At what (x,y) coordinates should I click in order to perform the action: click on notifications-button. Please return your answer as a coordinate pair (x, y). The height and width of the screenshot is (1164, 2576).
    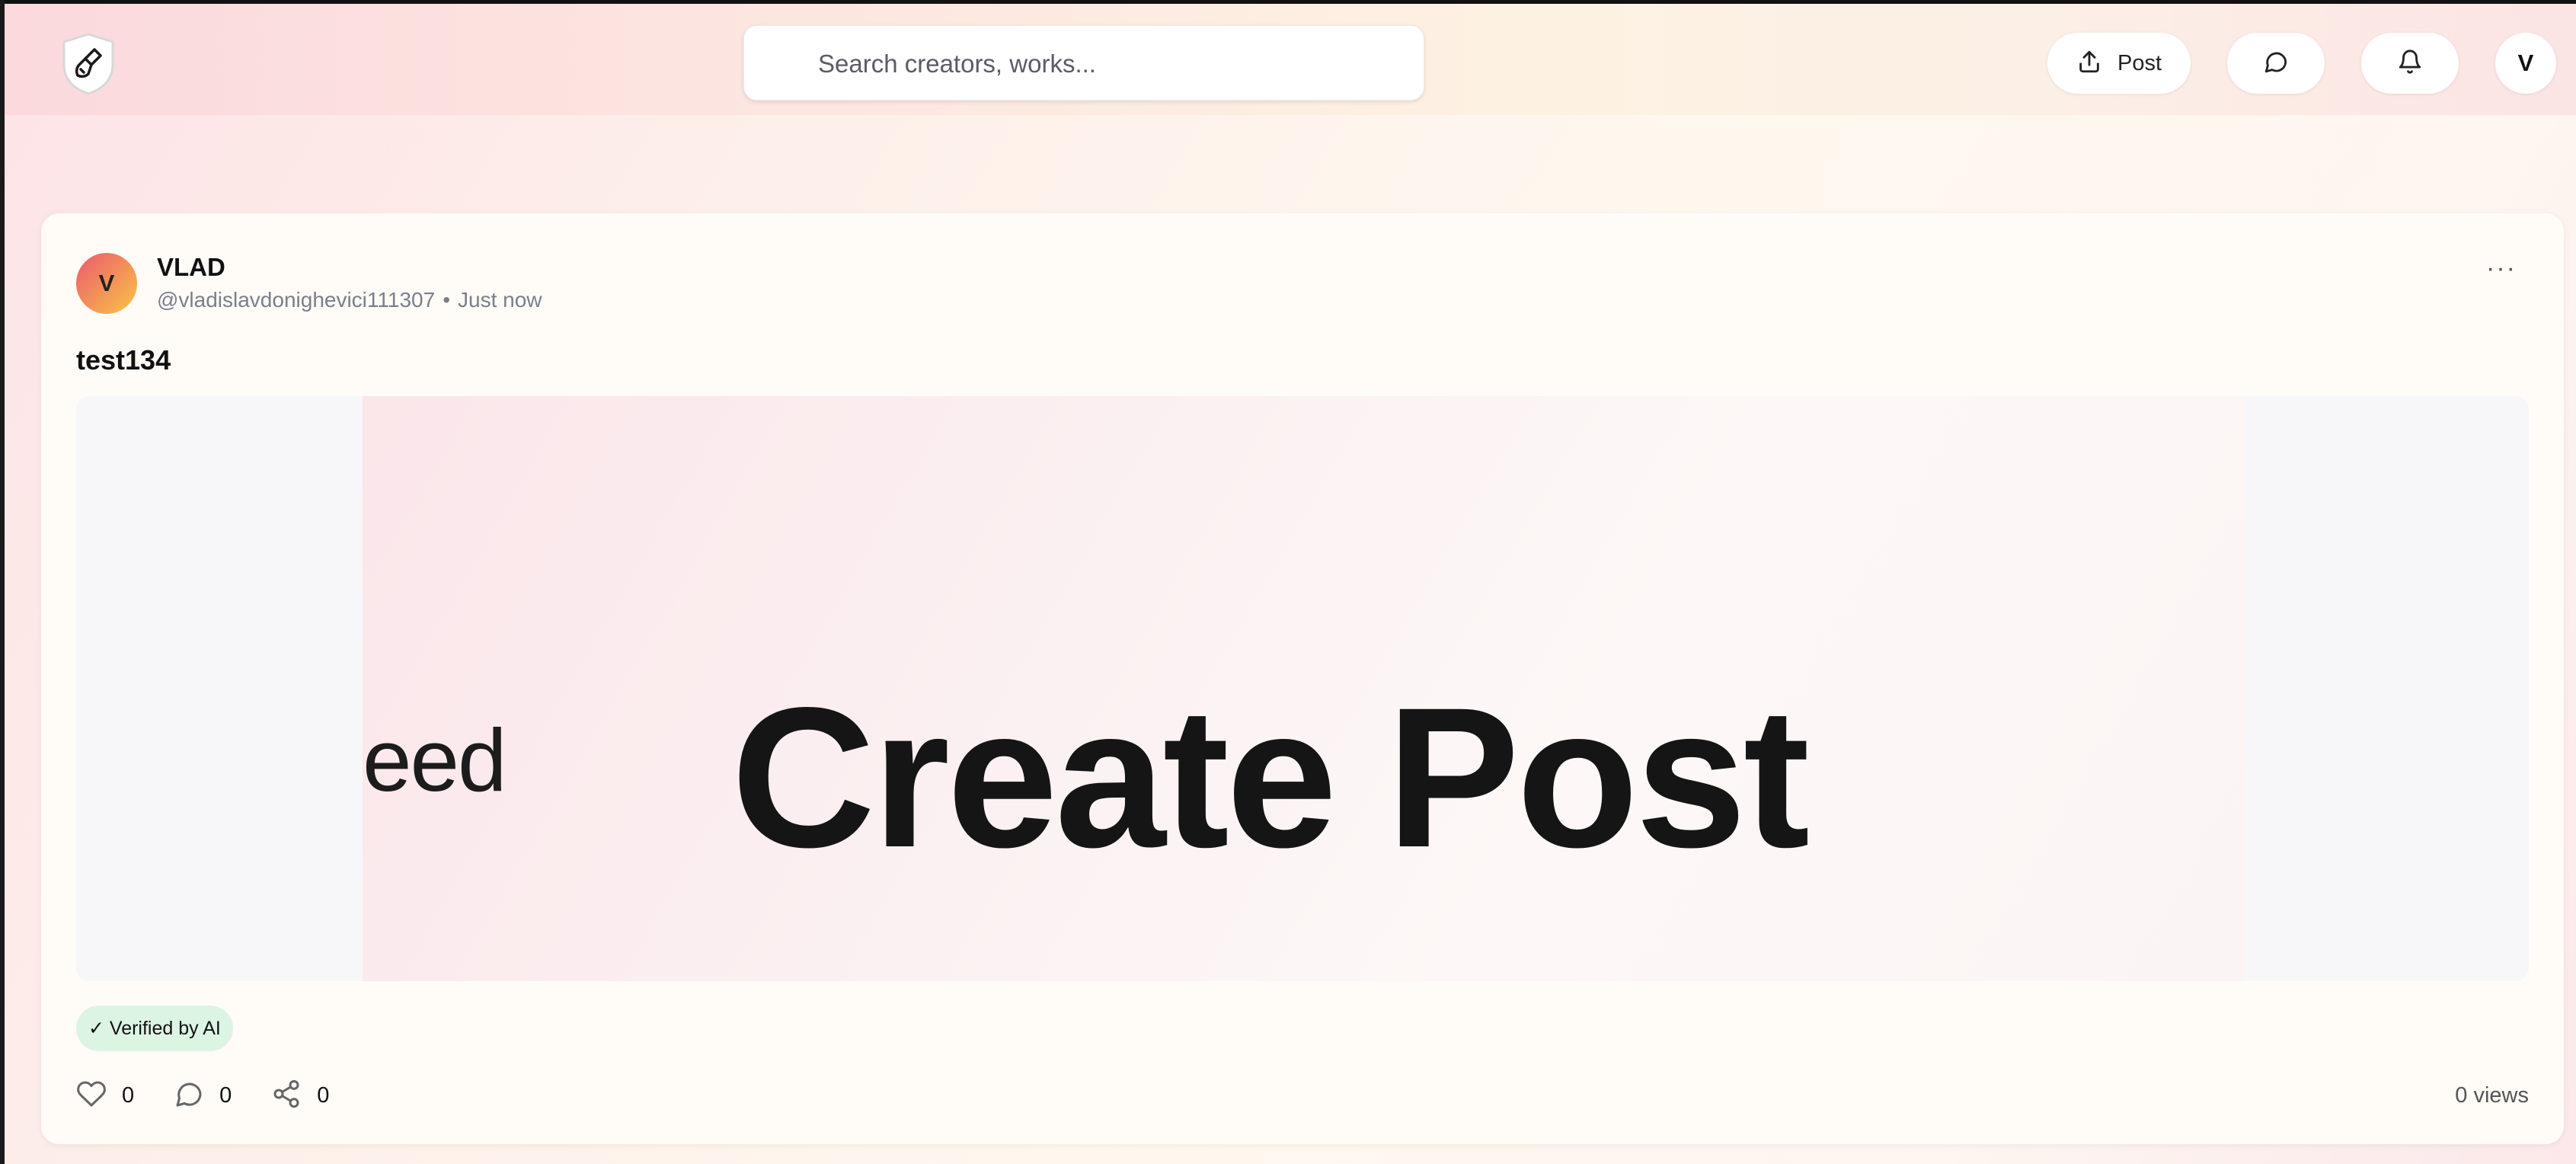
    Looking at the image, I should click on (2410, 63).